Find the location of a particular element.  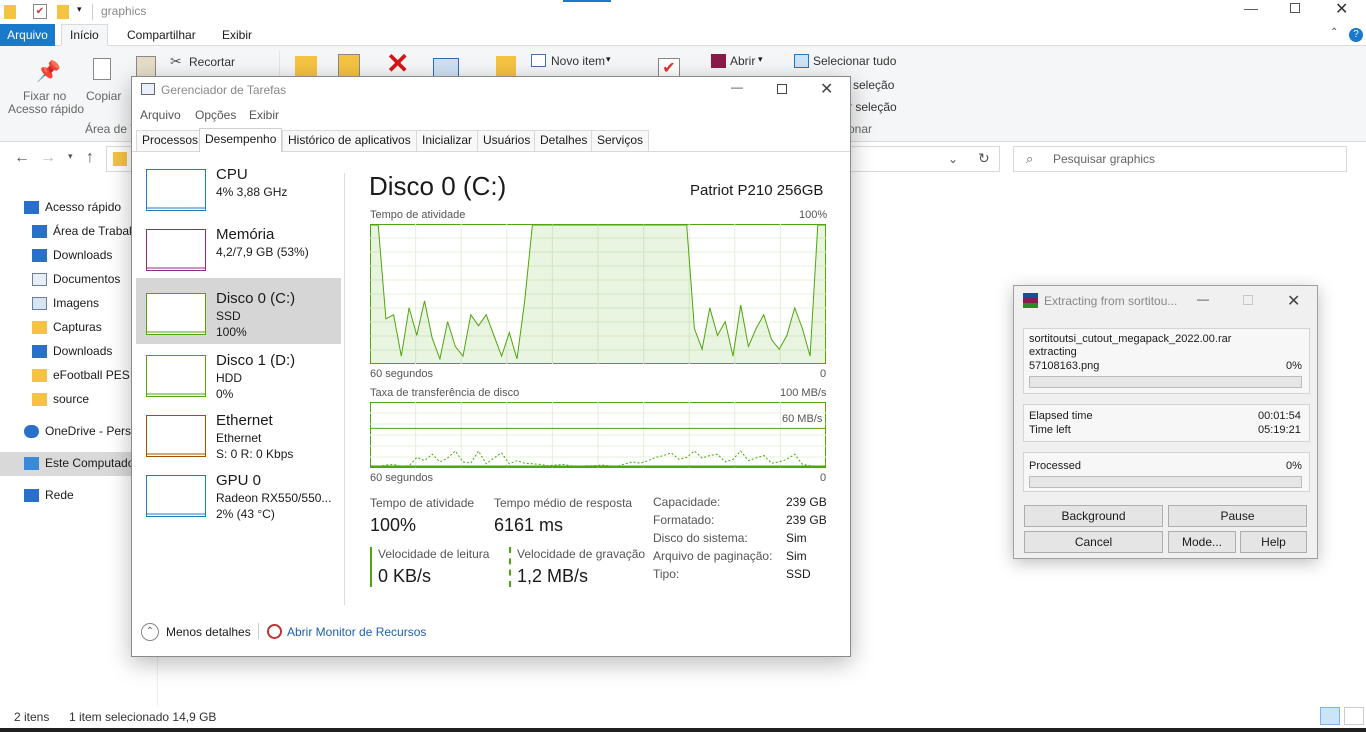

footer-divider is located at coordinates (491, 605).